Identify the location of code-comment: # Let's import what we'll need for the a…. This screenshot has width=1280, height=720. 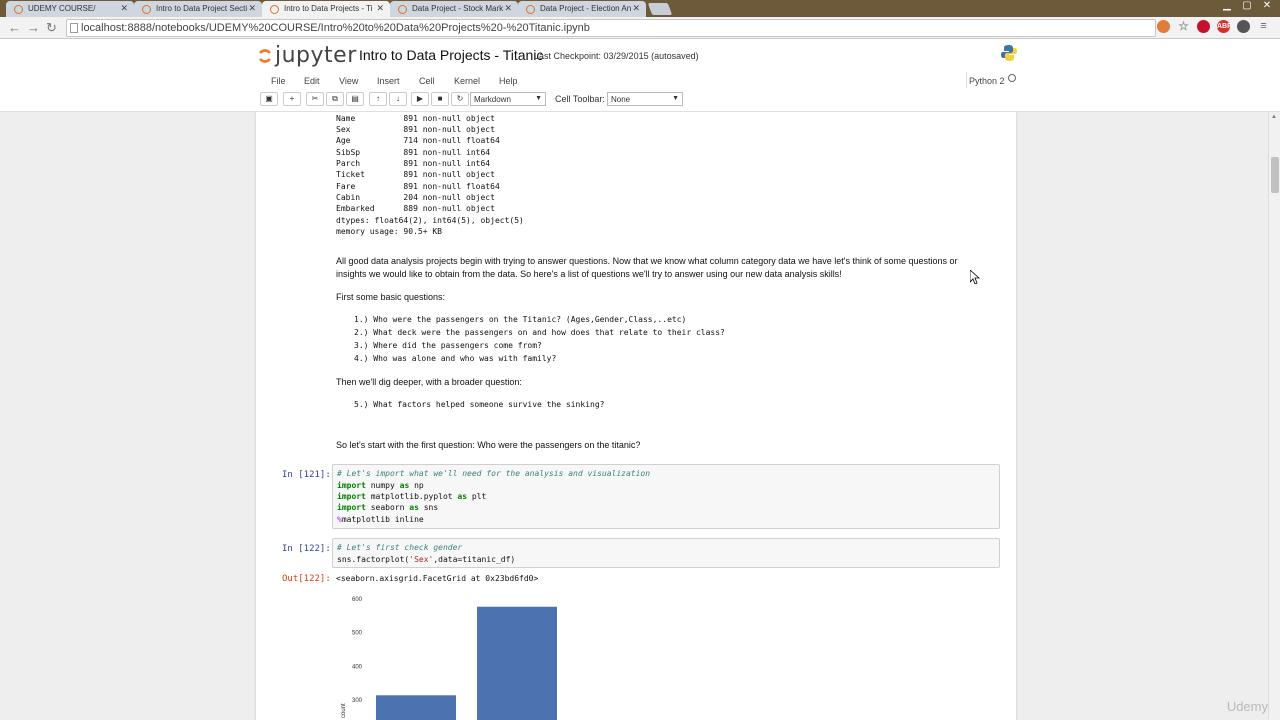
(494, 473).